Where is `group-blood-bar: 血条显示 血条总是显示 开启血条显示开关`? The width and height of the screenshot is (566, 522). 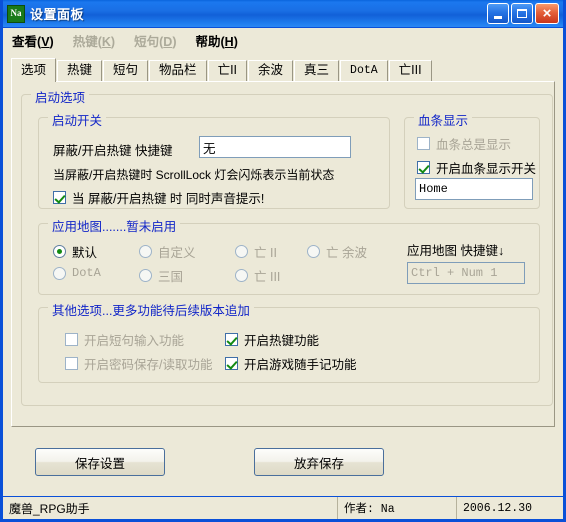 group-blood-bar: 血条显示 血条总是显示 开启血条显示开关 is located at coordinates (472, 159).